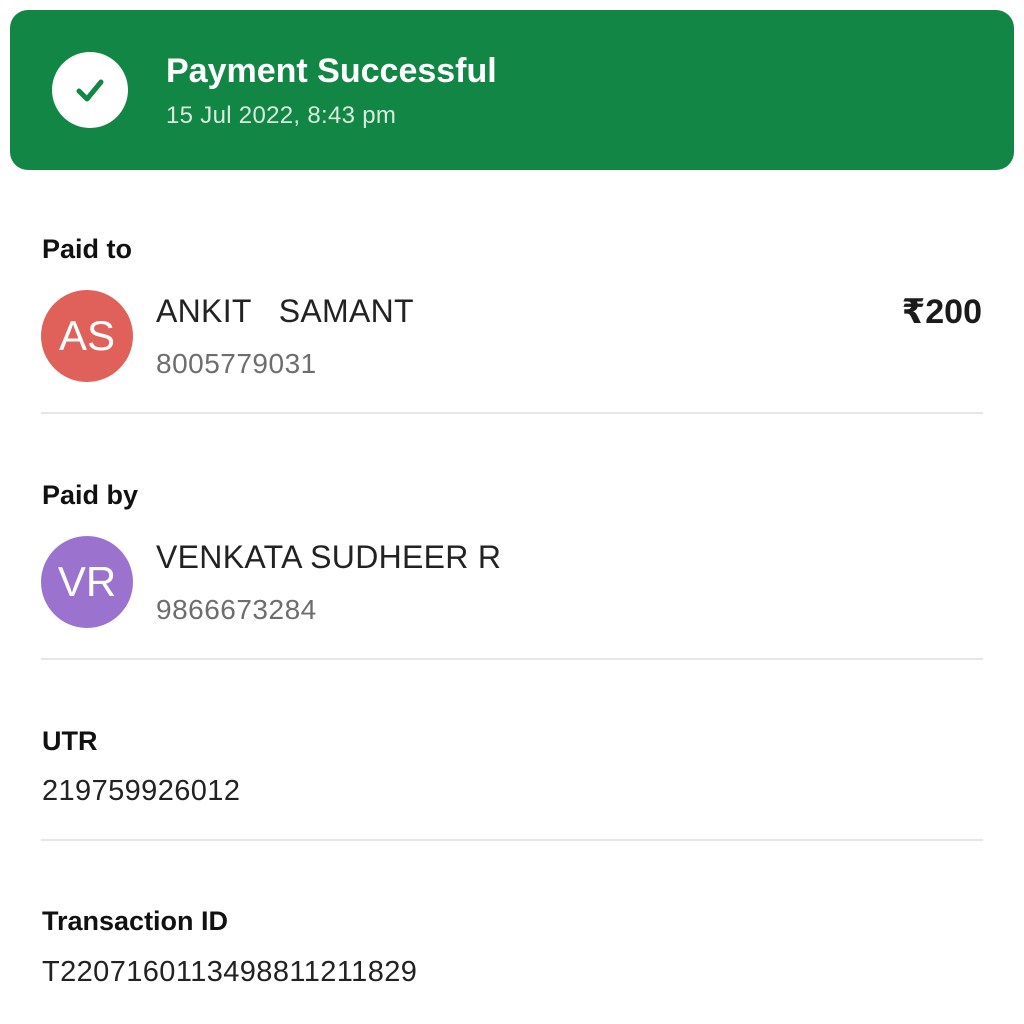 The width and height of the screenshot is (1024, 1024). I want to click on payee-phone: 8005779031, so click(236, 363).